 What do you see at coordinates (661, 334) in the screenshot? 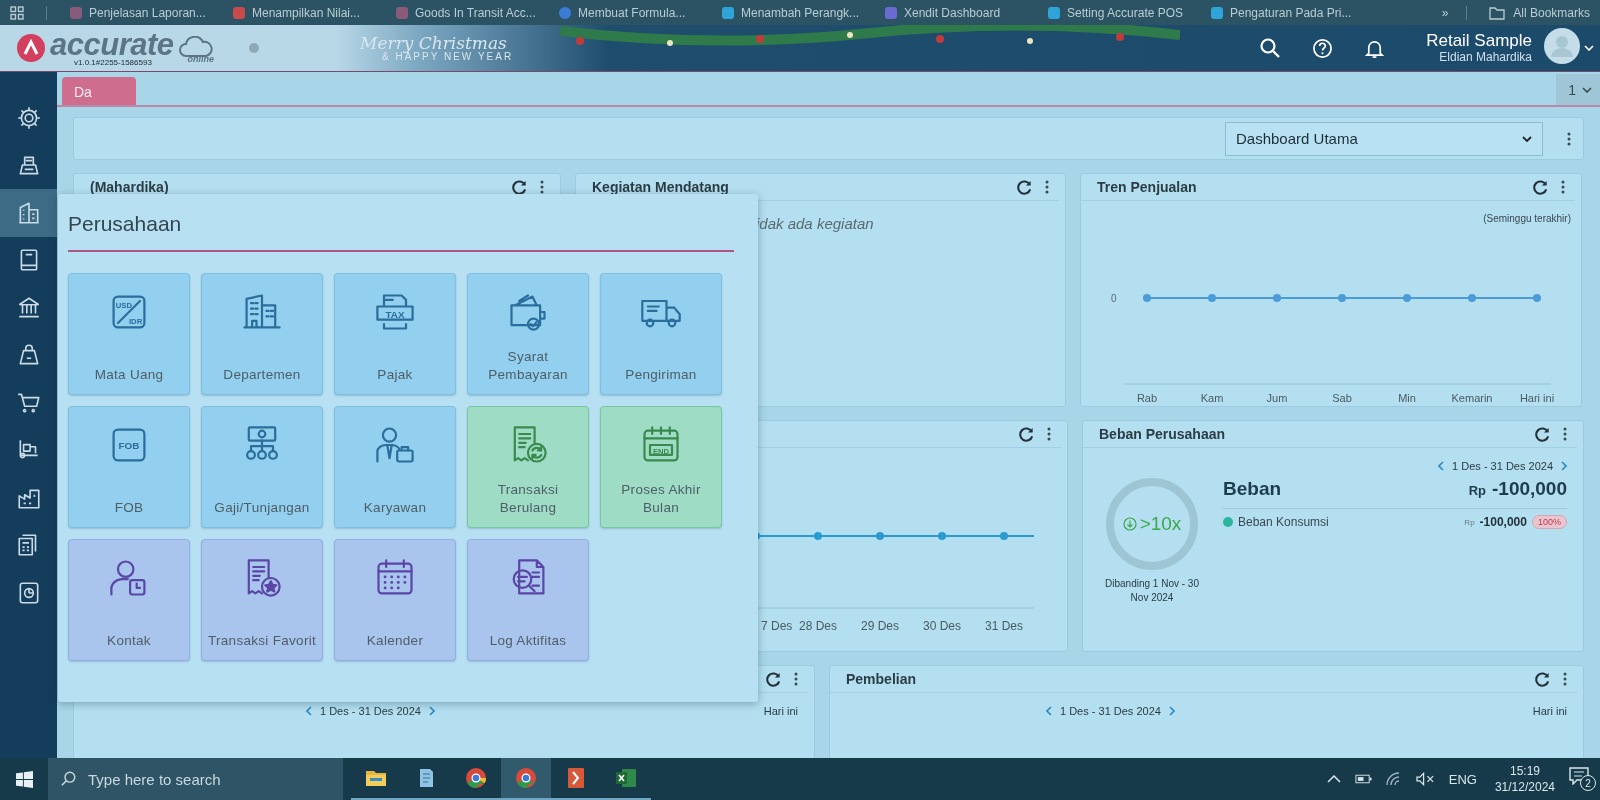
I see `menu-tile: Pengiriman` at bounding box center [661, 334].